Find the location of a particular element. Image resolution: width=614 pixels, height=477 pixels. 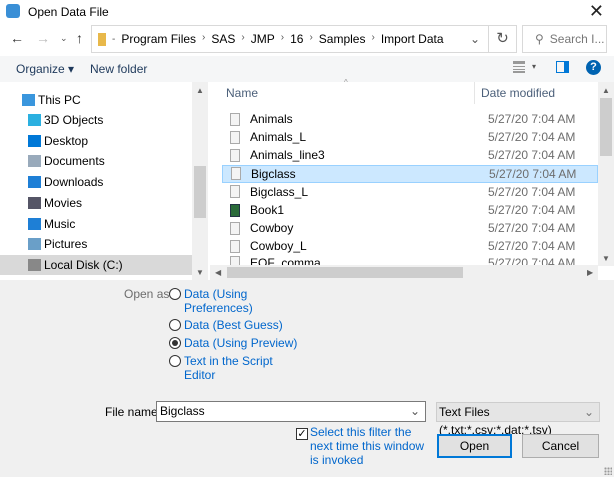

nav-item-label: Downloads is located at coordinates (74, 182).